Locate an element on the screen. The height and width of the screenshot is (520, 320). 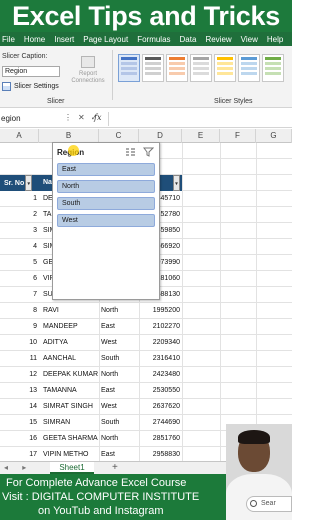
cell-sr-no: 9 is located at coordinates (19, 327).